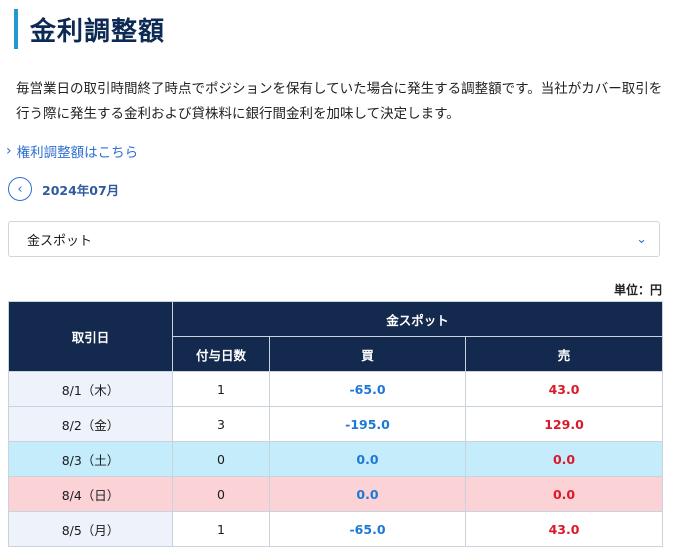 The height and width of the screenshot is (547, 680). Describe the element at coordinates (367, 354) in the screenshot. I see `header-buy: 買` at that location.